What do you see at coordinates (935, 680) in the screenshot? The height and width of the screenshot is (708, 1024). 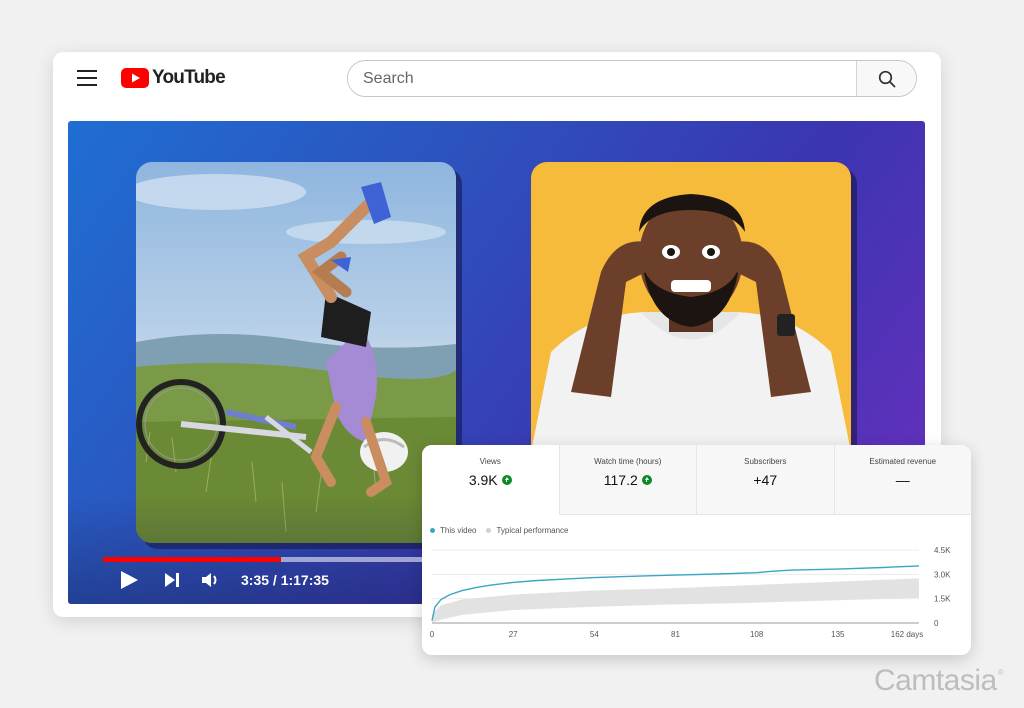 I see `watermark-text: Camtasia` at bounding box center [935, 680].